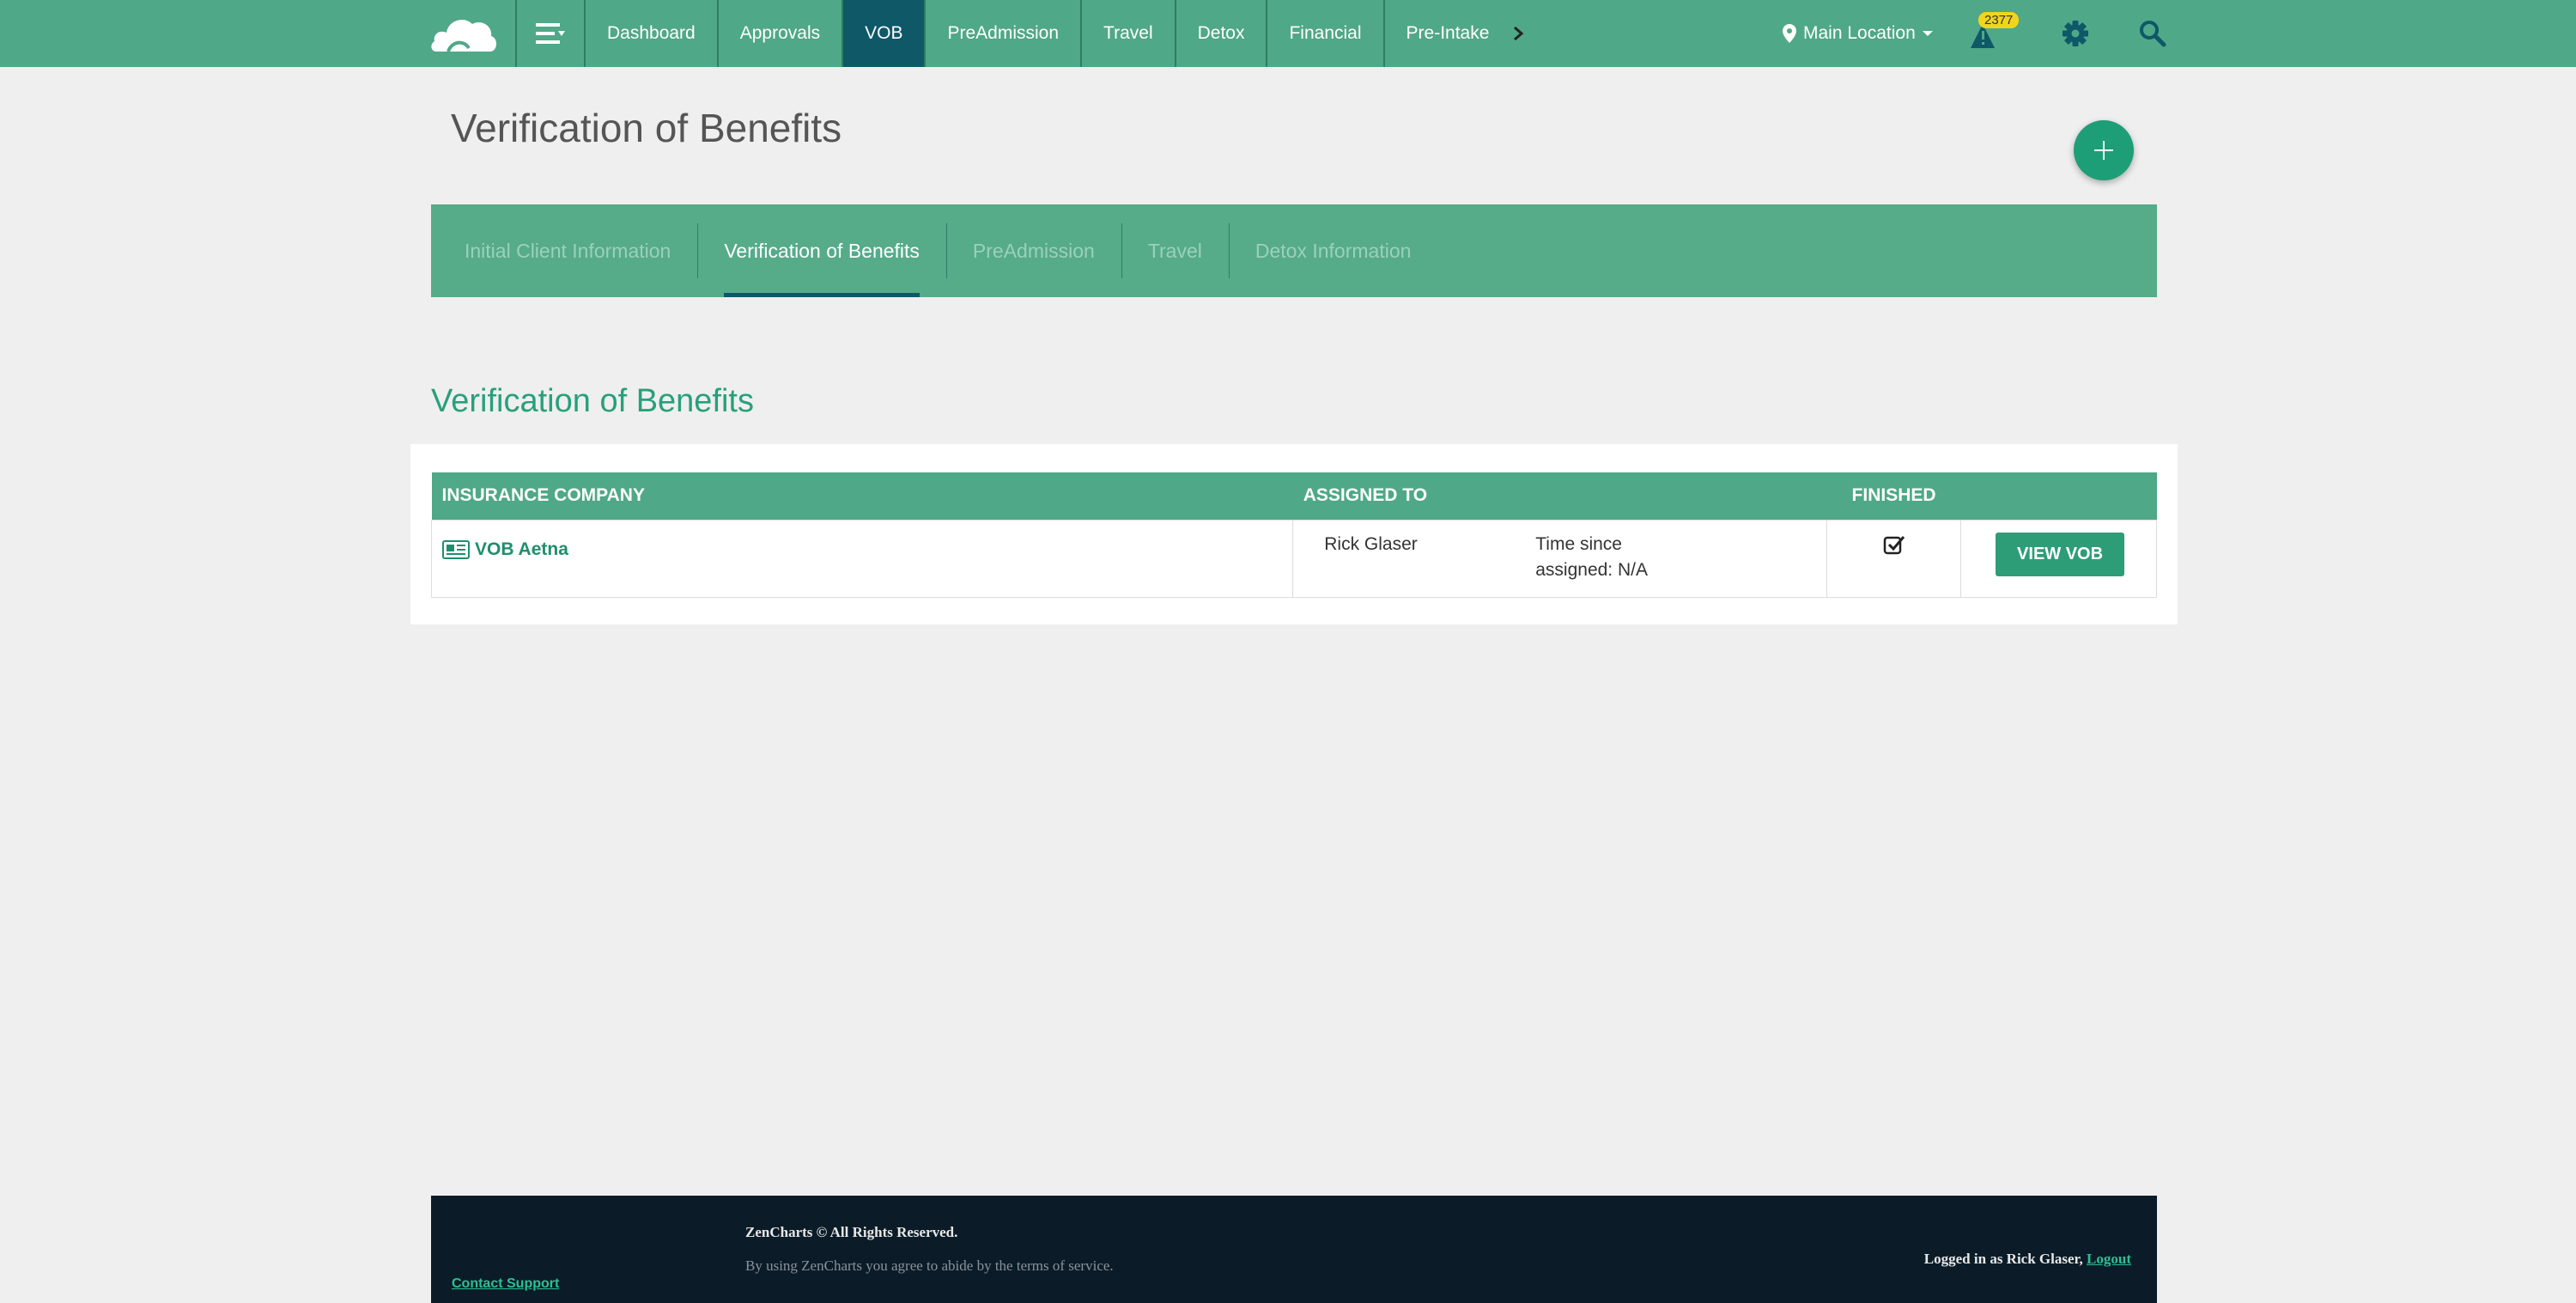 This screenshot has height=1303, width=2576. I want to click on footer-logged-in: Logged in as Rick Glaser, Logout, so click(2027, 1260).